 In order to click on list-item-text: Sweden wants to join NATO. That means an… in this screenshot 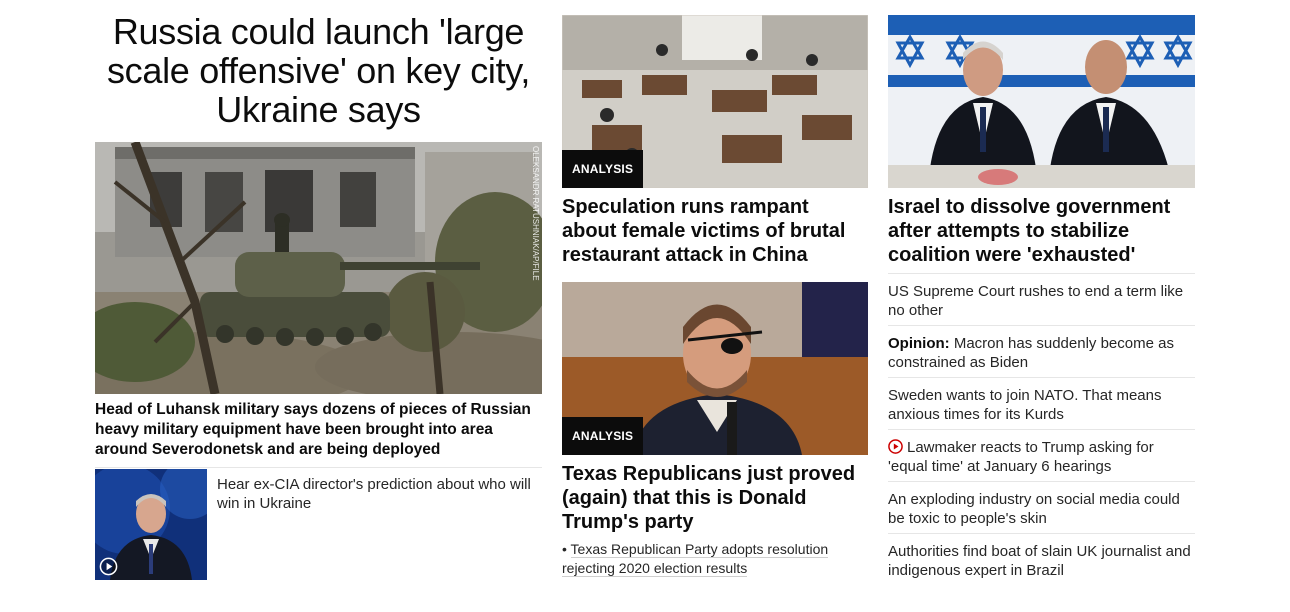, I will do `click(1025, 405)`.